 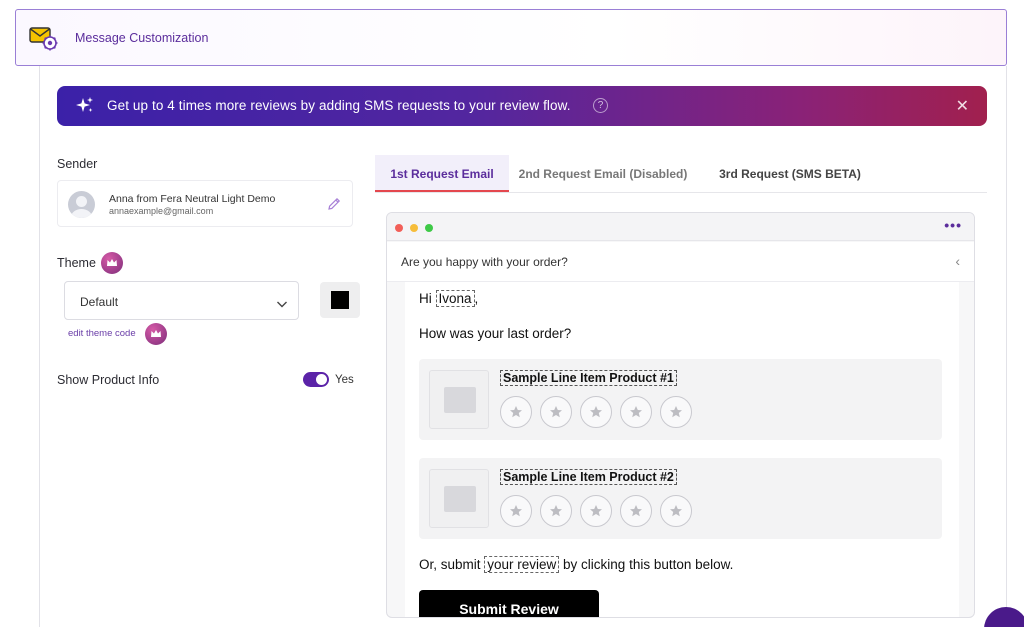 What do you see at coordinates (442, 173) in the screenshot?
I see `tab-1st-request-email: 1st Request Email` at bounding box center [442, 173].